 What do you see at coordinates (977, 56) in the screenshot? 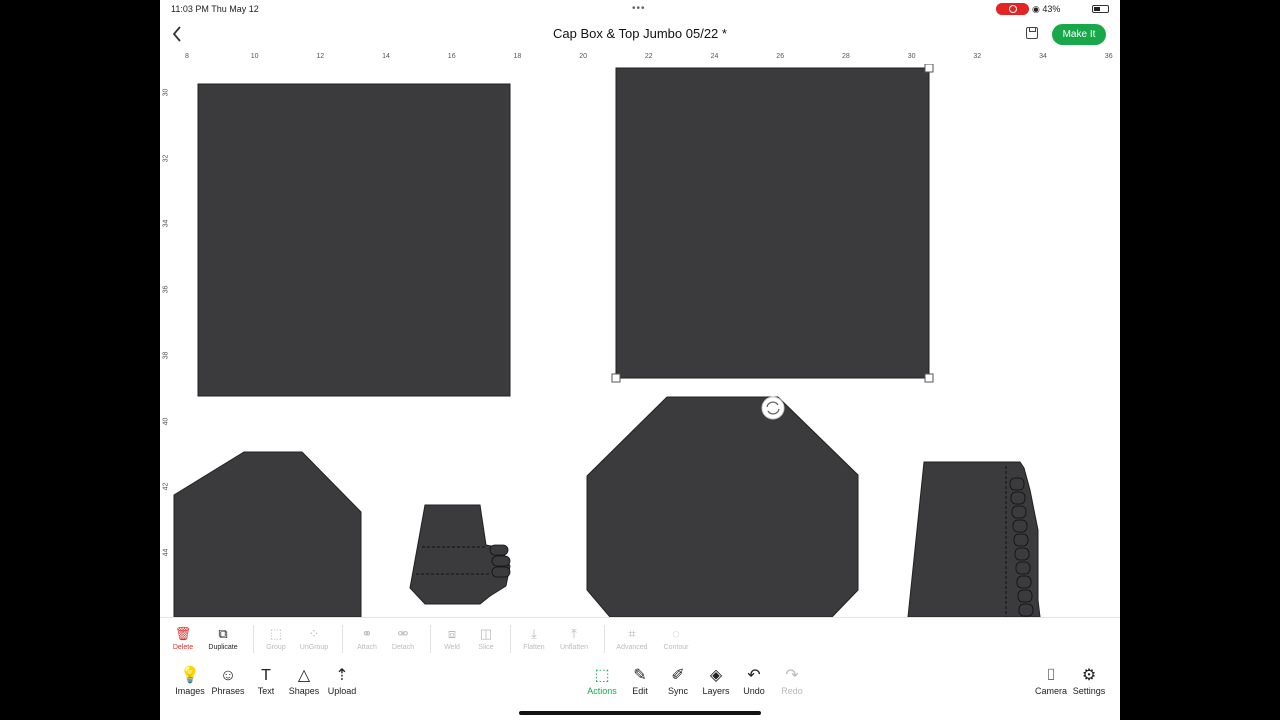
I see `ruler-top-label: 32` at bounding box center [977, 56].